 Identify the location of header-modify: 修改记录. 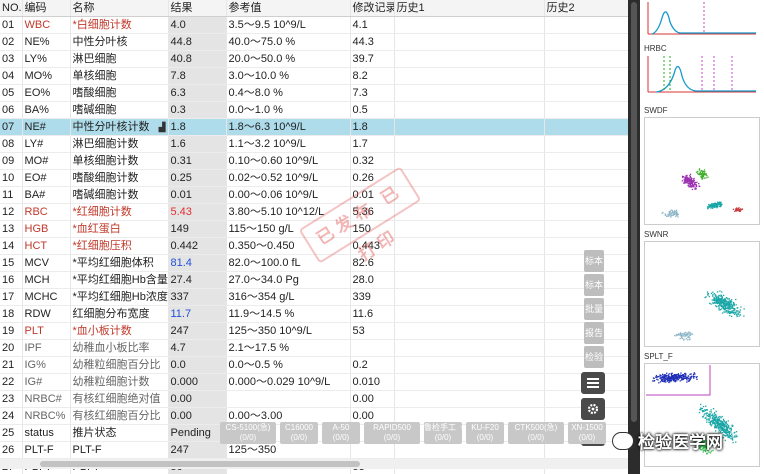
(372, 9).